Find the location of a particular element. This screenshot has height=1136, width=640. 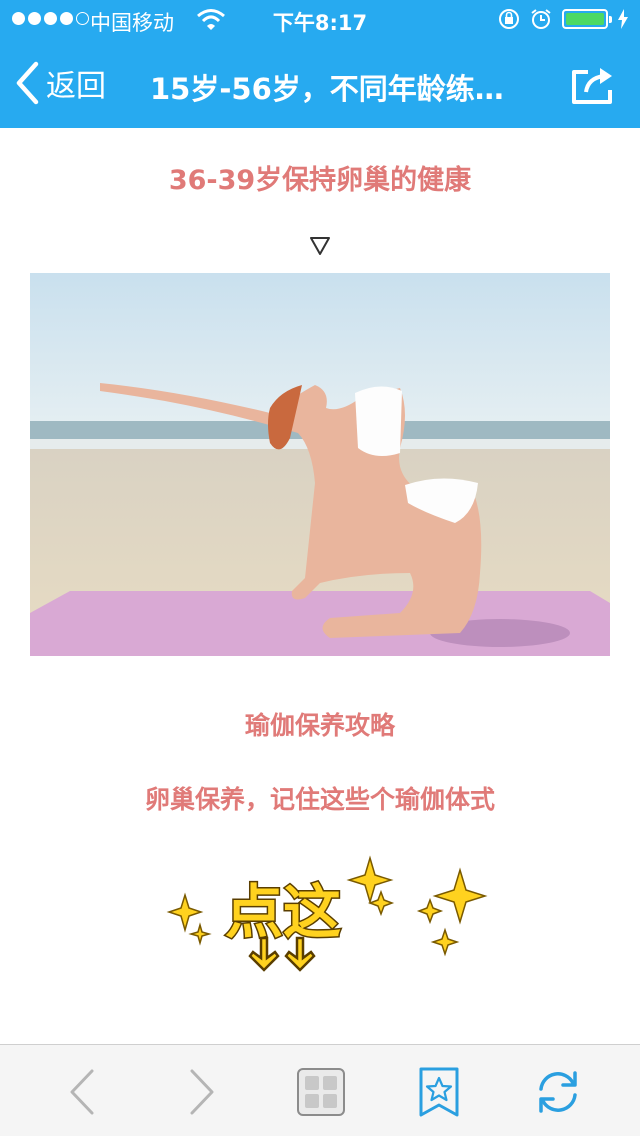

refresh-icon is located at coordinates (558, 1092).